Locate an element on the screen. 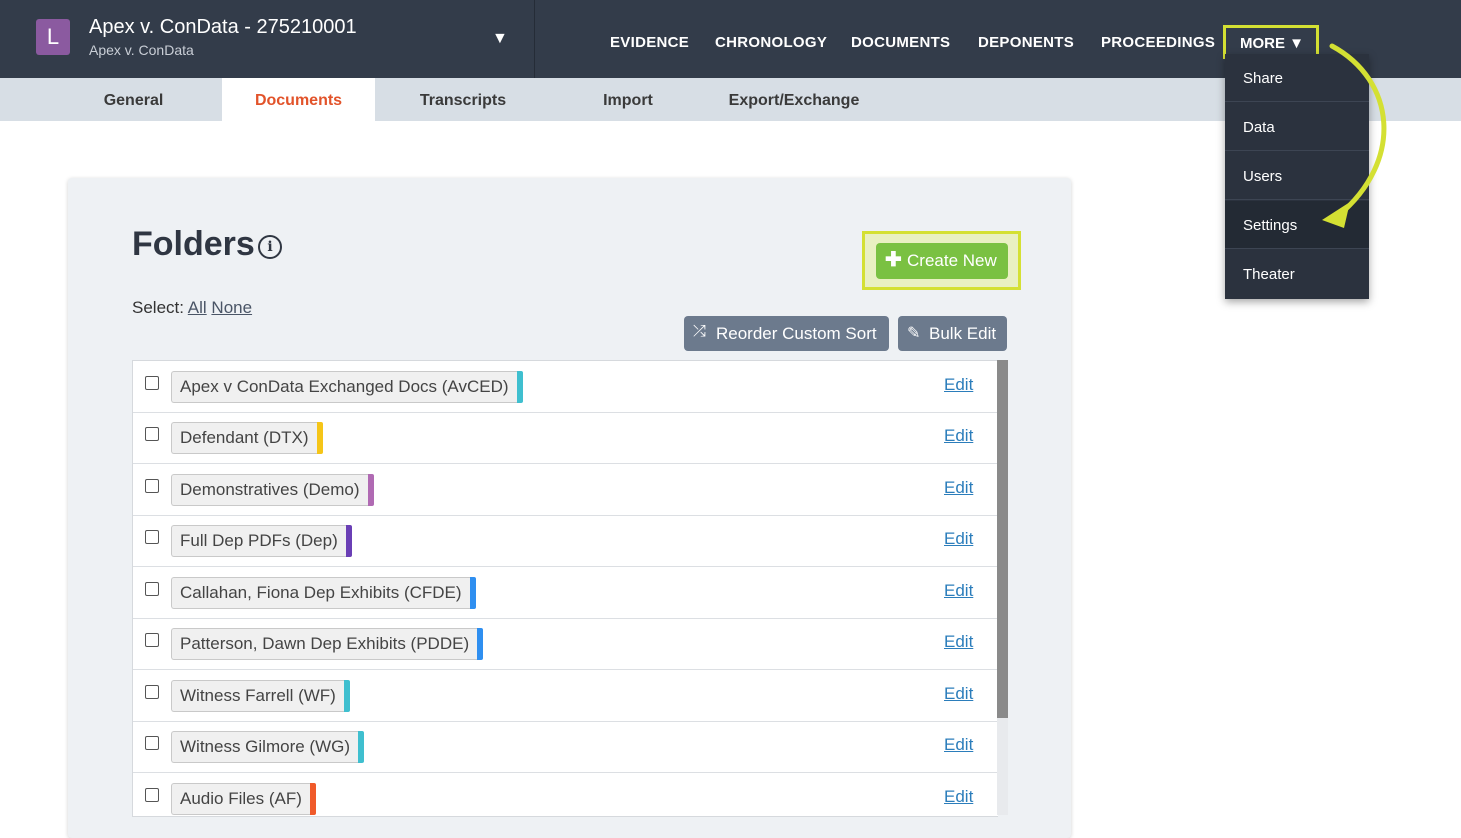 The width and height of the screenshot is (1461, 838). shuffle-icon: ⤮ is located at coordinates (699, 331).